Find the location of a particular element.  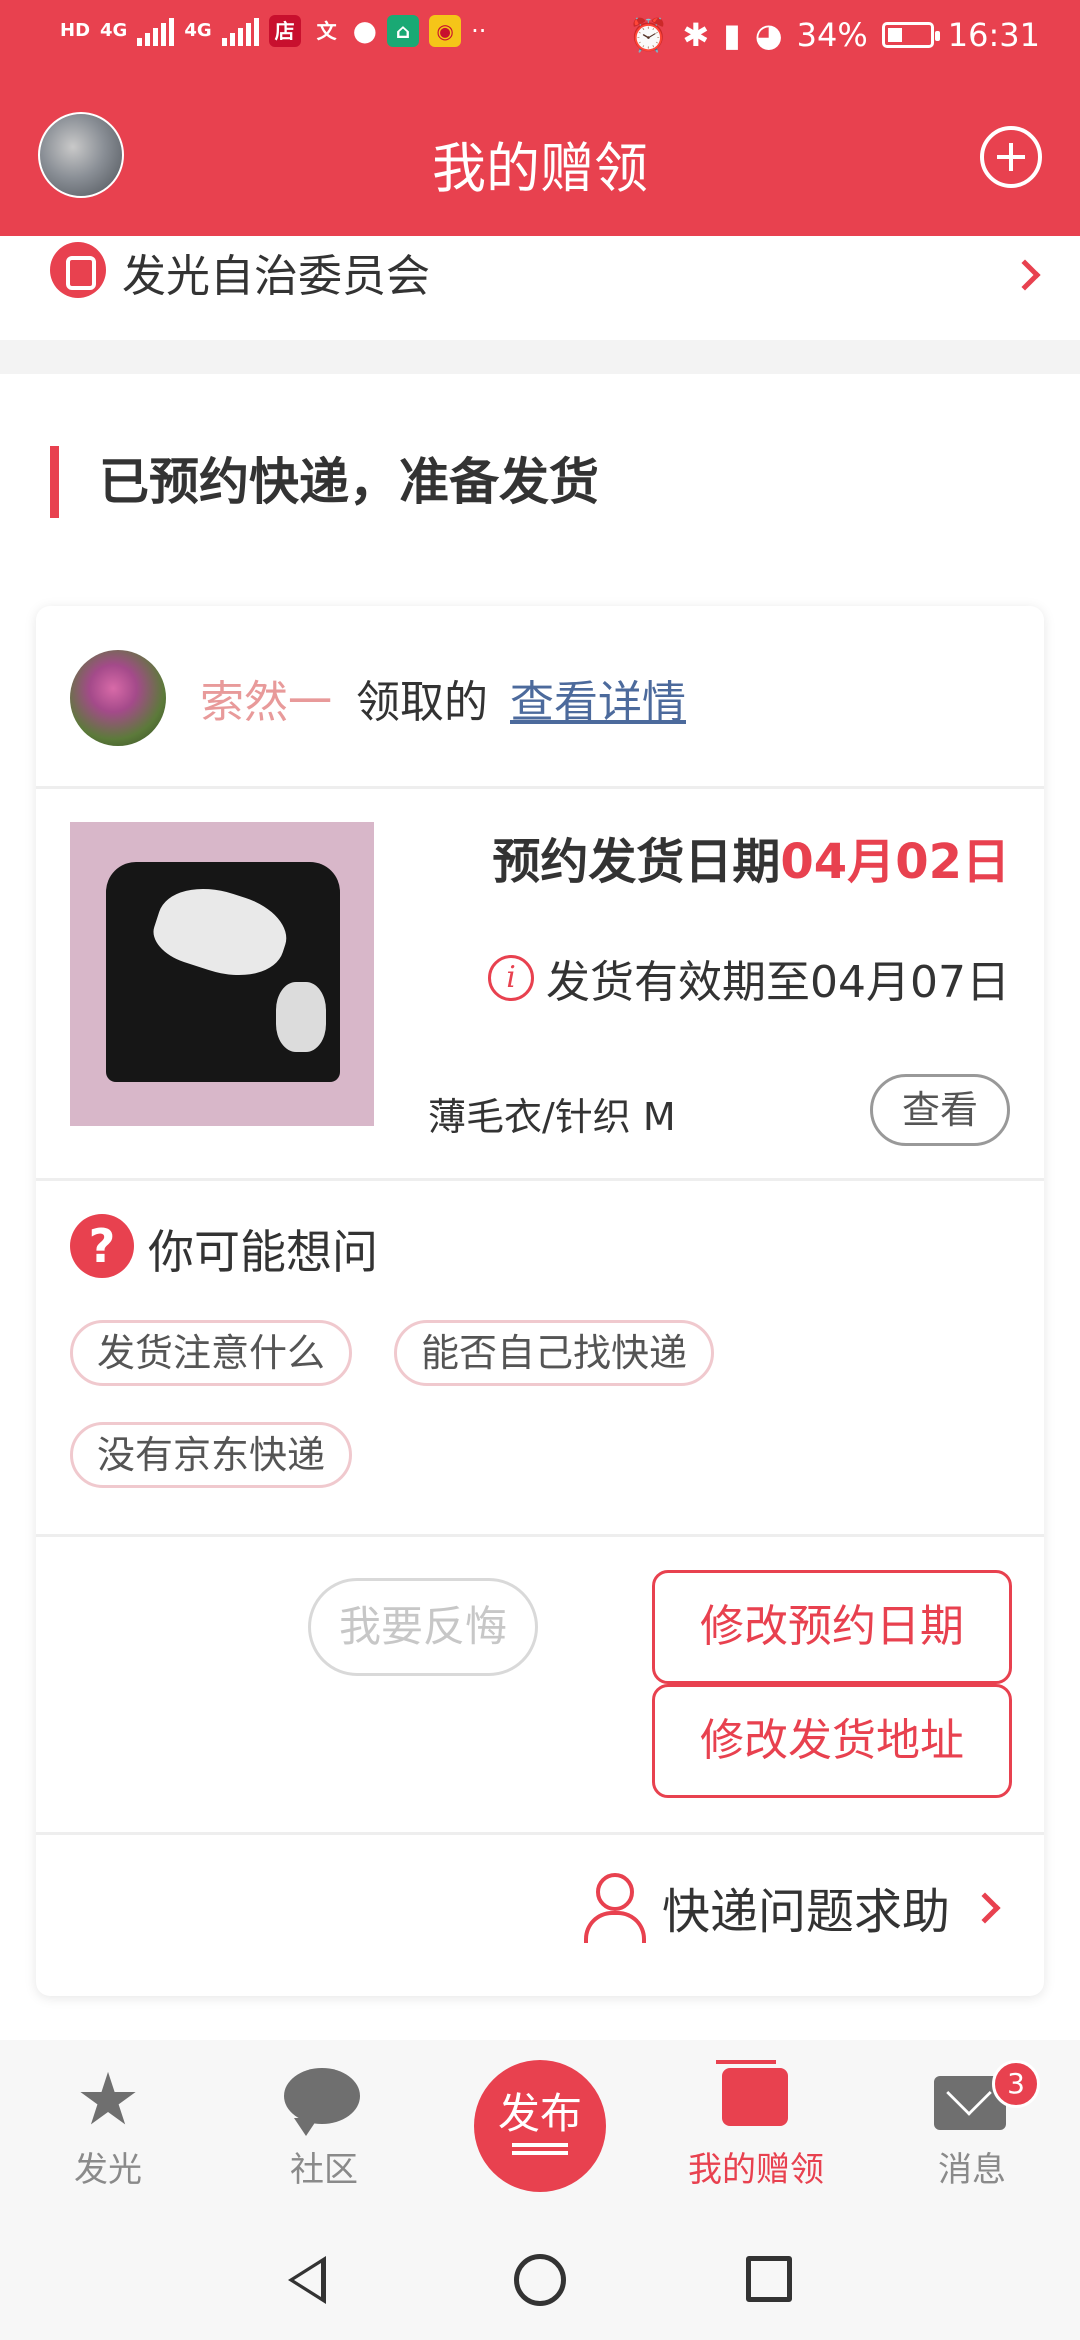

tab-label: 消息 is located at coordinates (972, 2170).